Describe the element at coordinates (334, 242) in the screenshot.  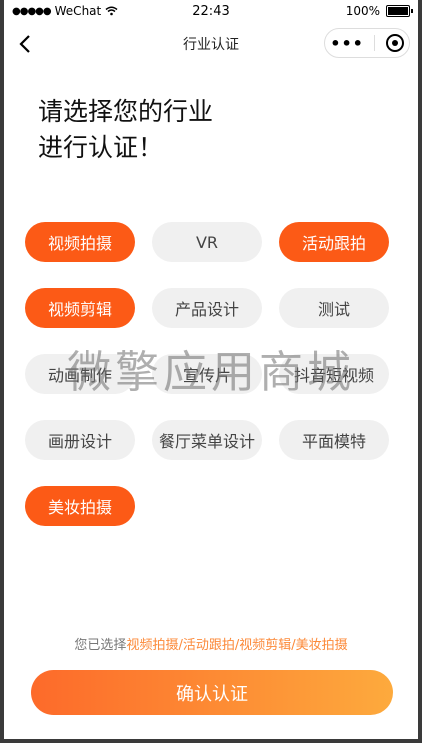
I see `industry-tag: 活动跟拍` at that location.